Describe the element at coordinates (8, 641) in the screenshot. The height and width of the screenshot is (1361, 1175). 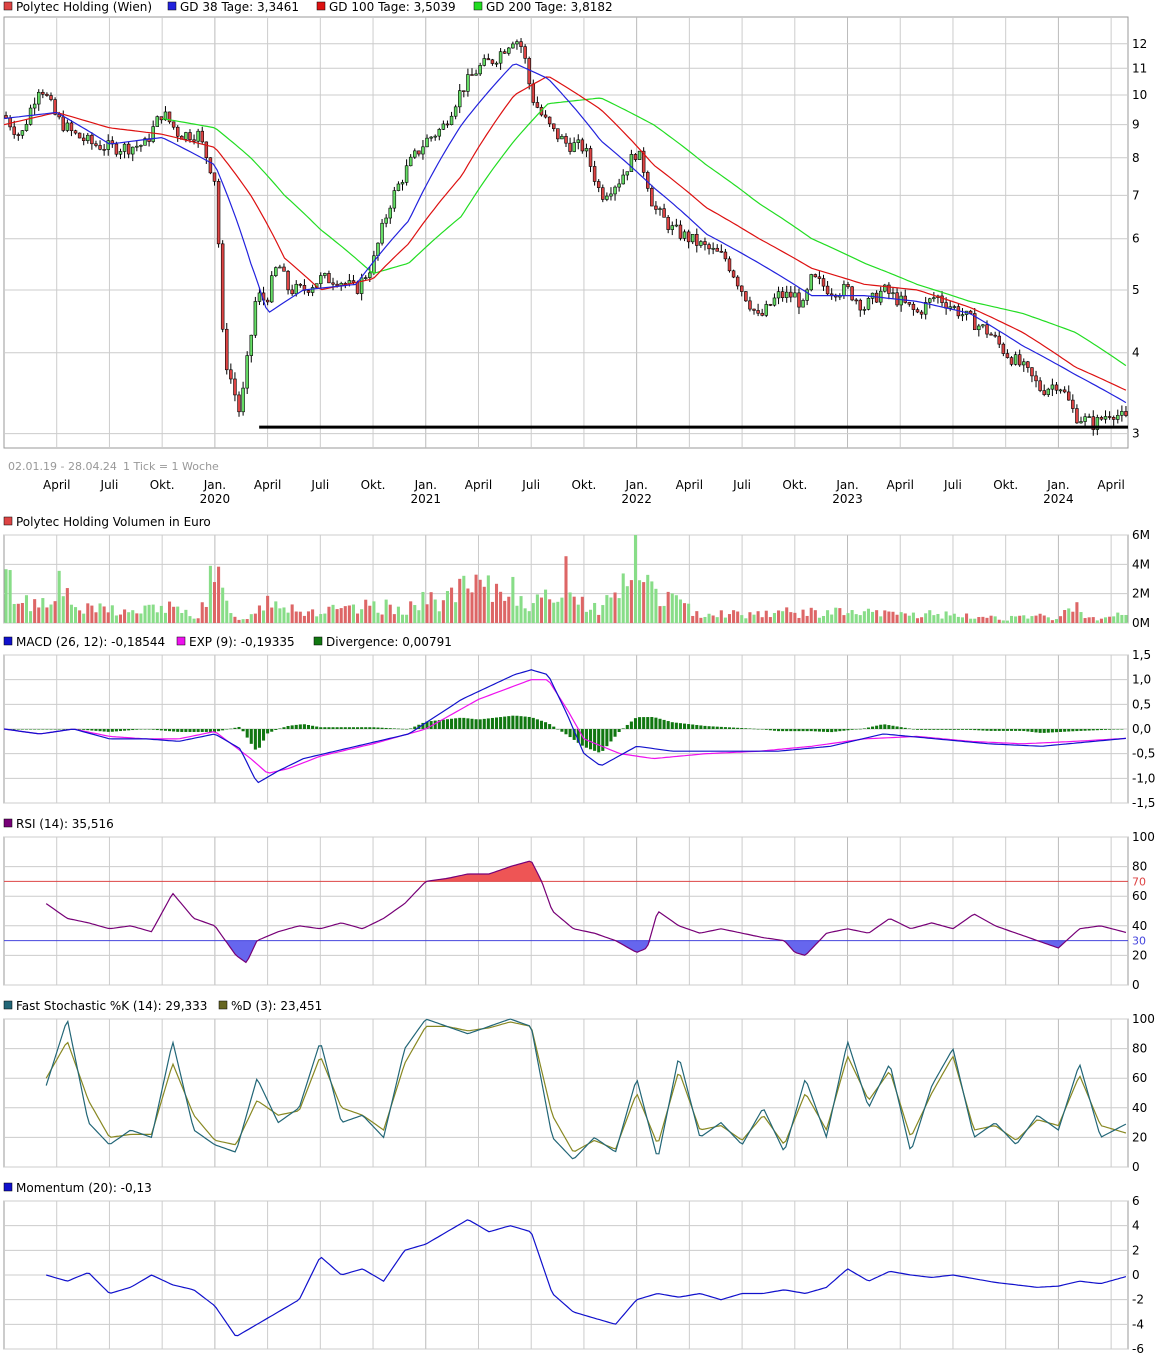
I see `legend-swatch-macd` at that location.